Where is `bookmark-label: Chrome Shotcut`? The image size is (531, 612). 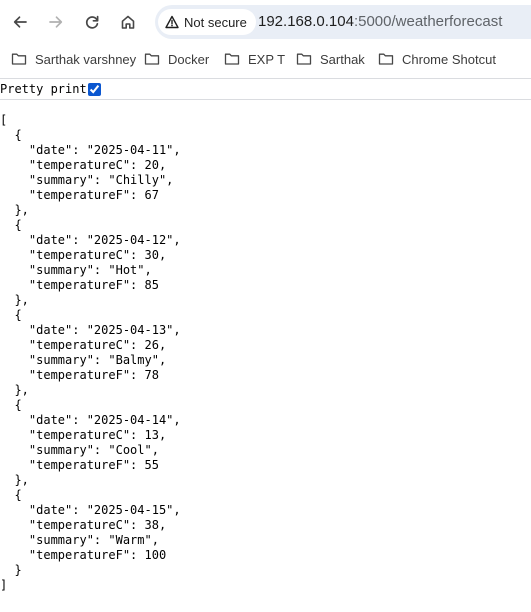 bookmark-label: Chrome Shotcut is located at coordinates (449, 59).